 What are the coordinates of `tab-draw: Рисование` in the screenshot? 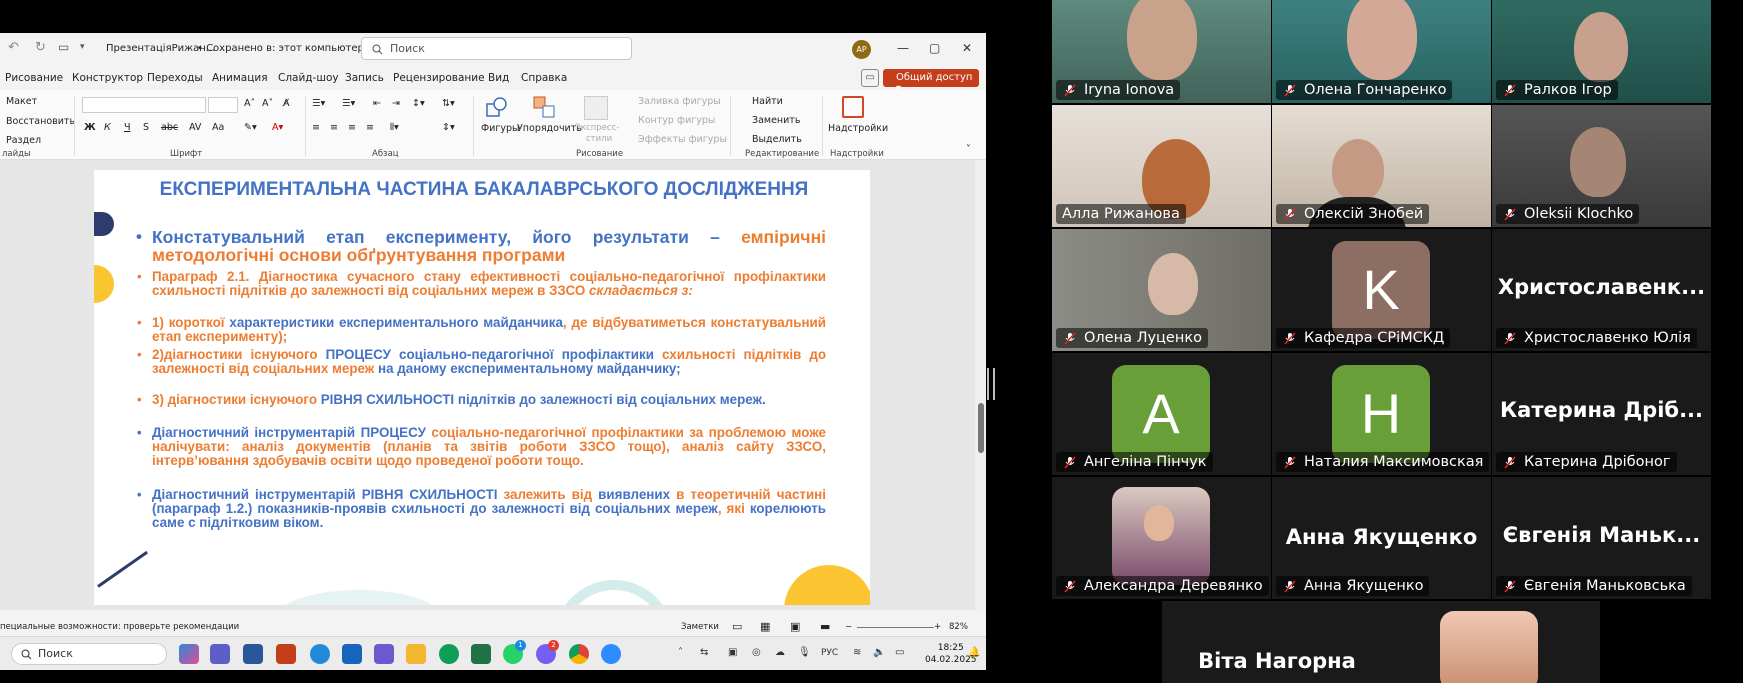 It's located at (34, 78).